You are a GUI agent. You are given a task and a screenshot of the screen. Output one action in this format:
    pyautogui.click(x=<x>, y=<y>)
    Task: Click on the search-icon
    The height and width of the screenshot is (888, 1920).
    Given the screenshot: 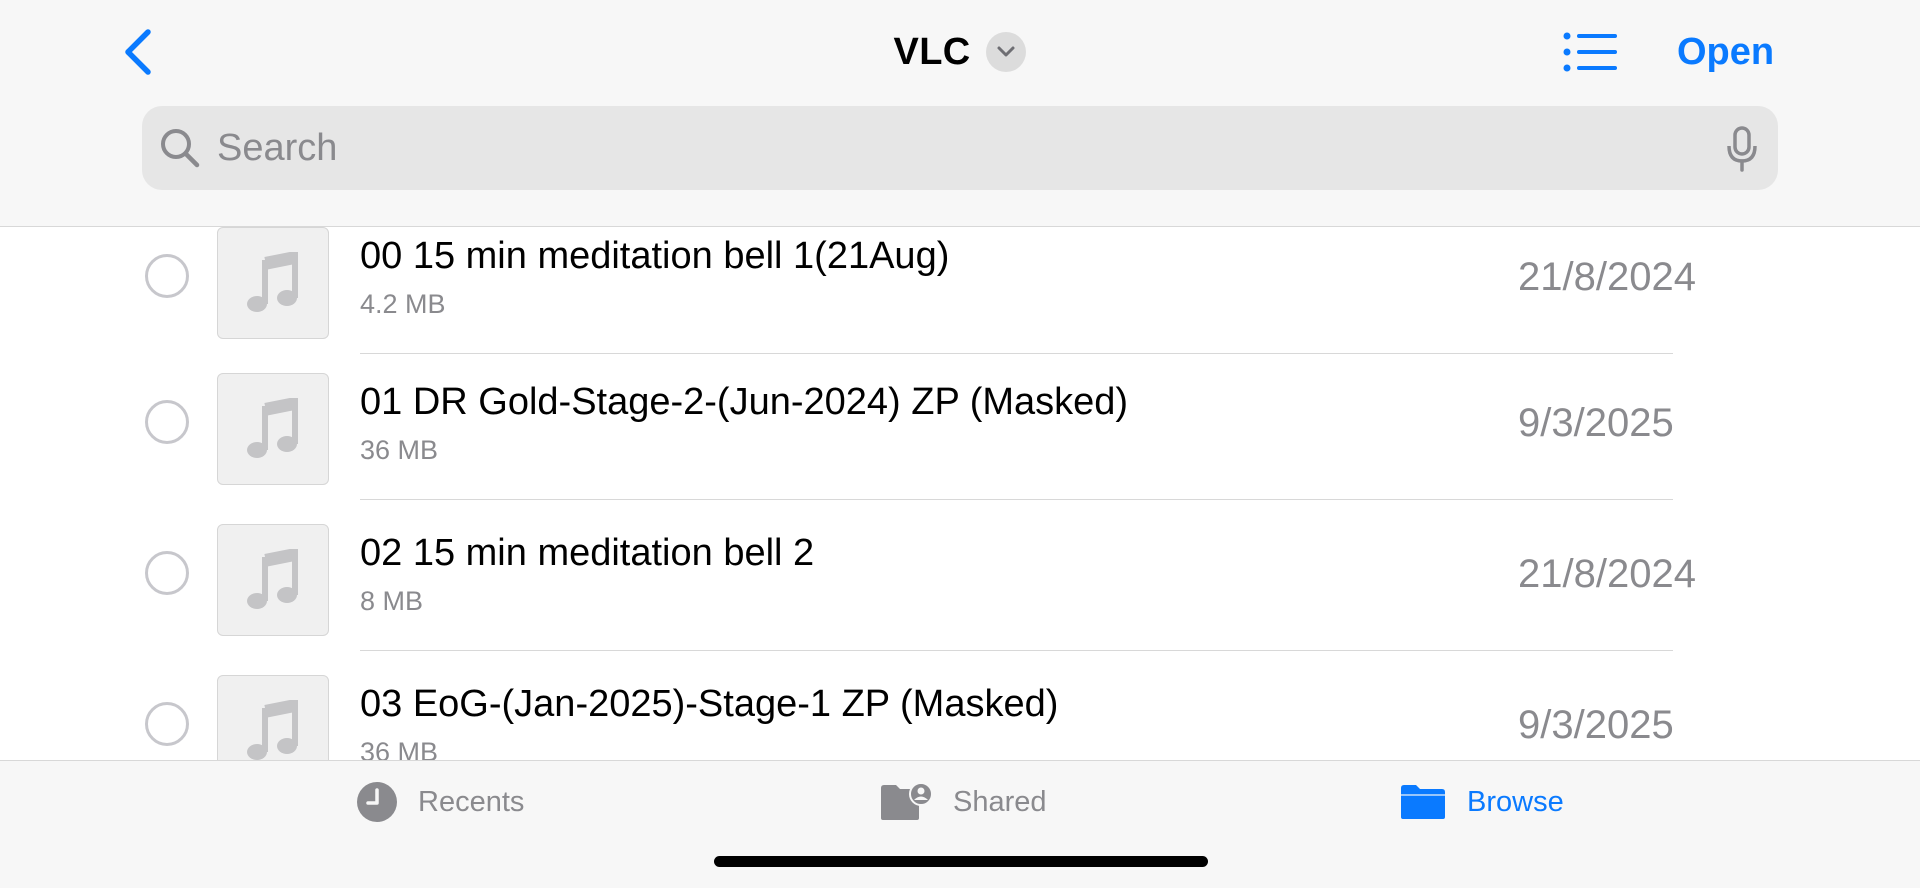 What is the action you would take?
    pyautogui.click(x=180, y=148)
    